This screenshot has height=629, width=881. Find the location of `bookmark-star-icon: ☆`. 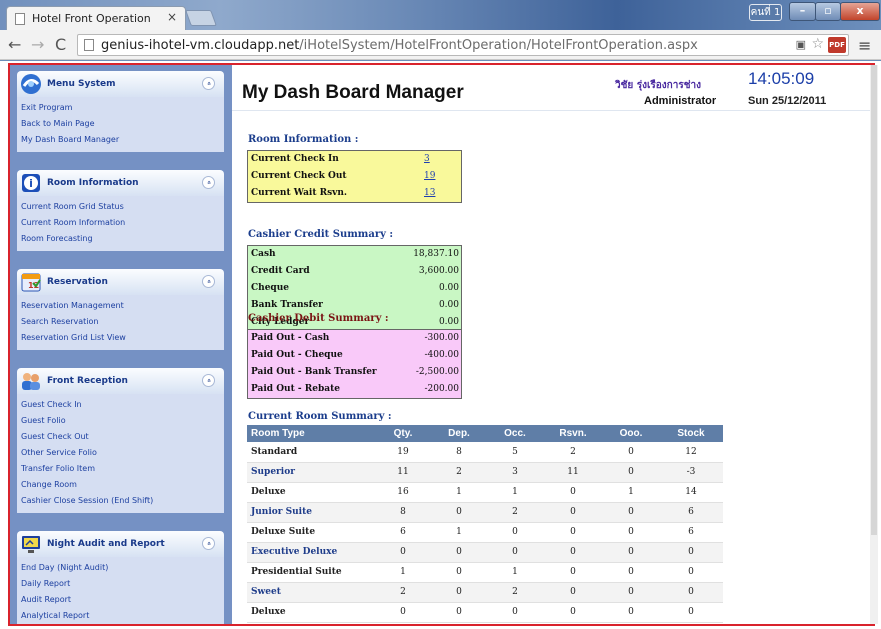

bookmark-star-icon: ☆ is located at coordinates (817, 44).